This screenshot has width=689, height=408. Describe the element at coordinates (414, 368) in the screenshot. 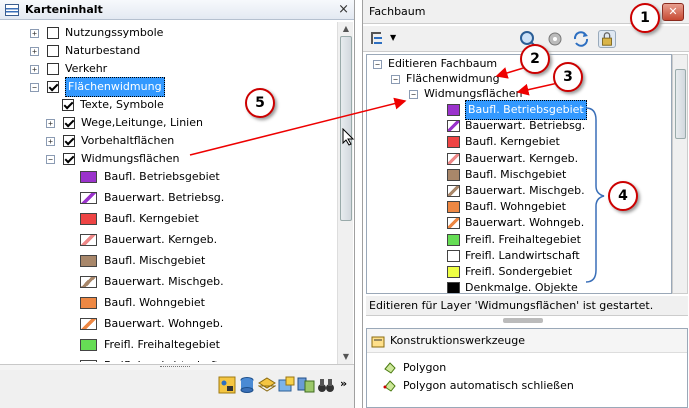

I see `tool-polygon: Polygon` at that location.